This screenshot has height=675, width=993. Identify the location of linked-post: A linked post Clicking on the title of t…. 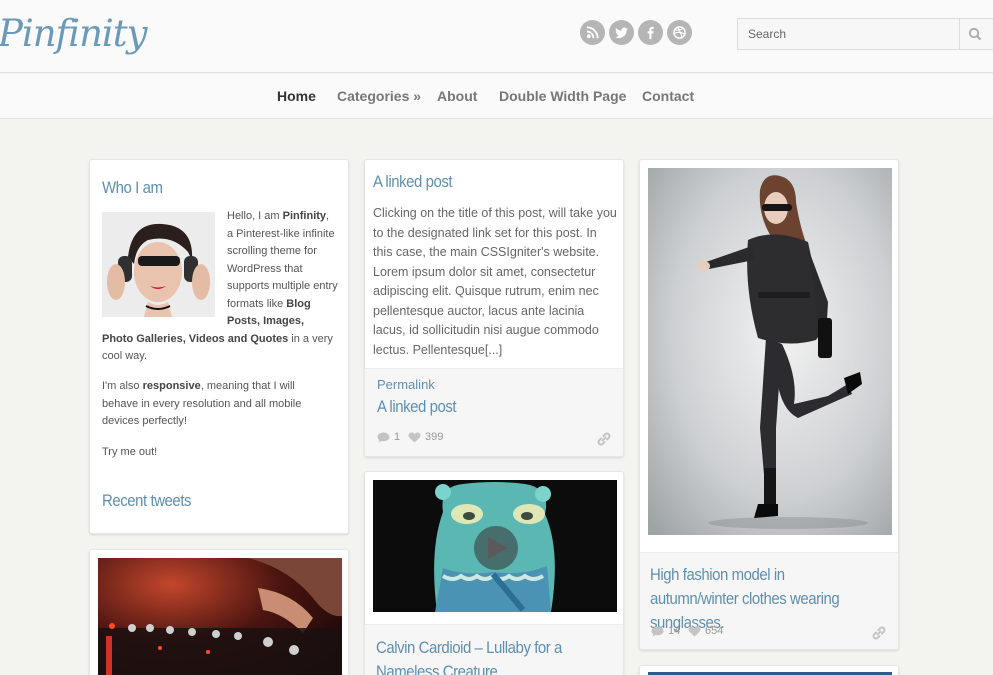
(494, 308).